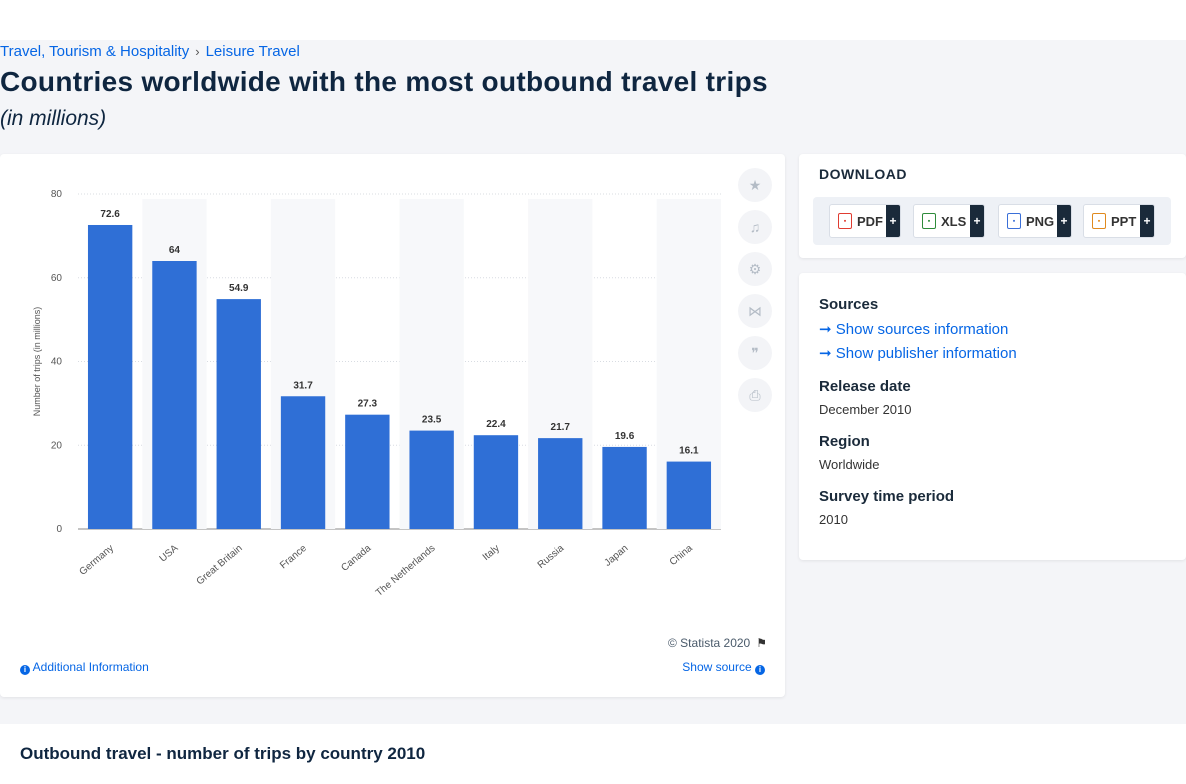  Describe the element at coordinates (303, 462) in the screenshot. I see `bar-france` at that location.